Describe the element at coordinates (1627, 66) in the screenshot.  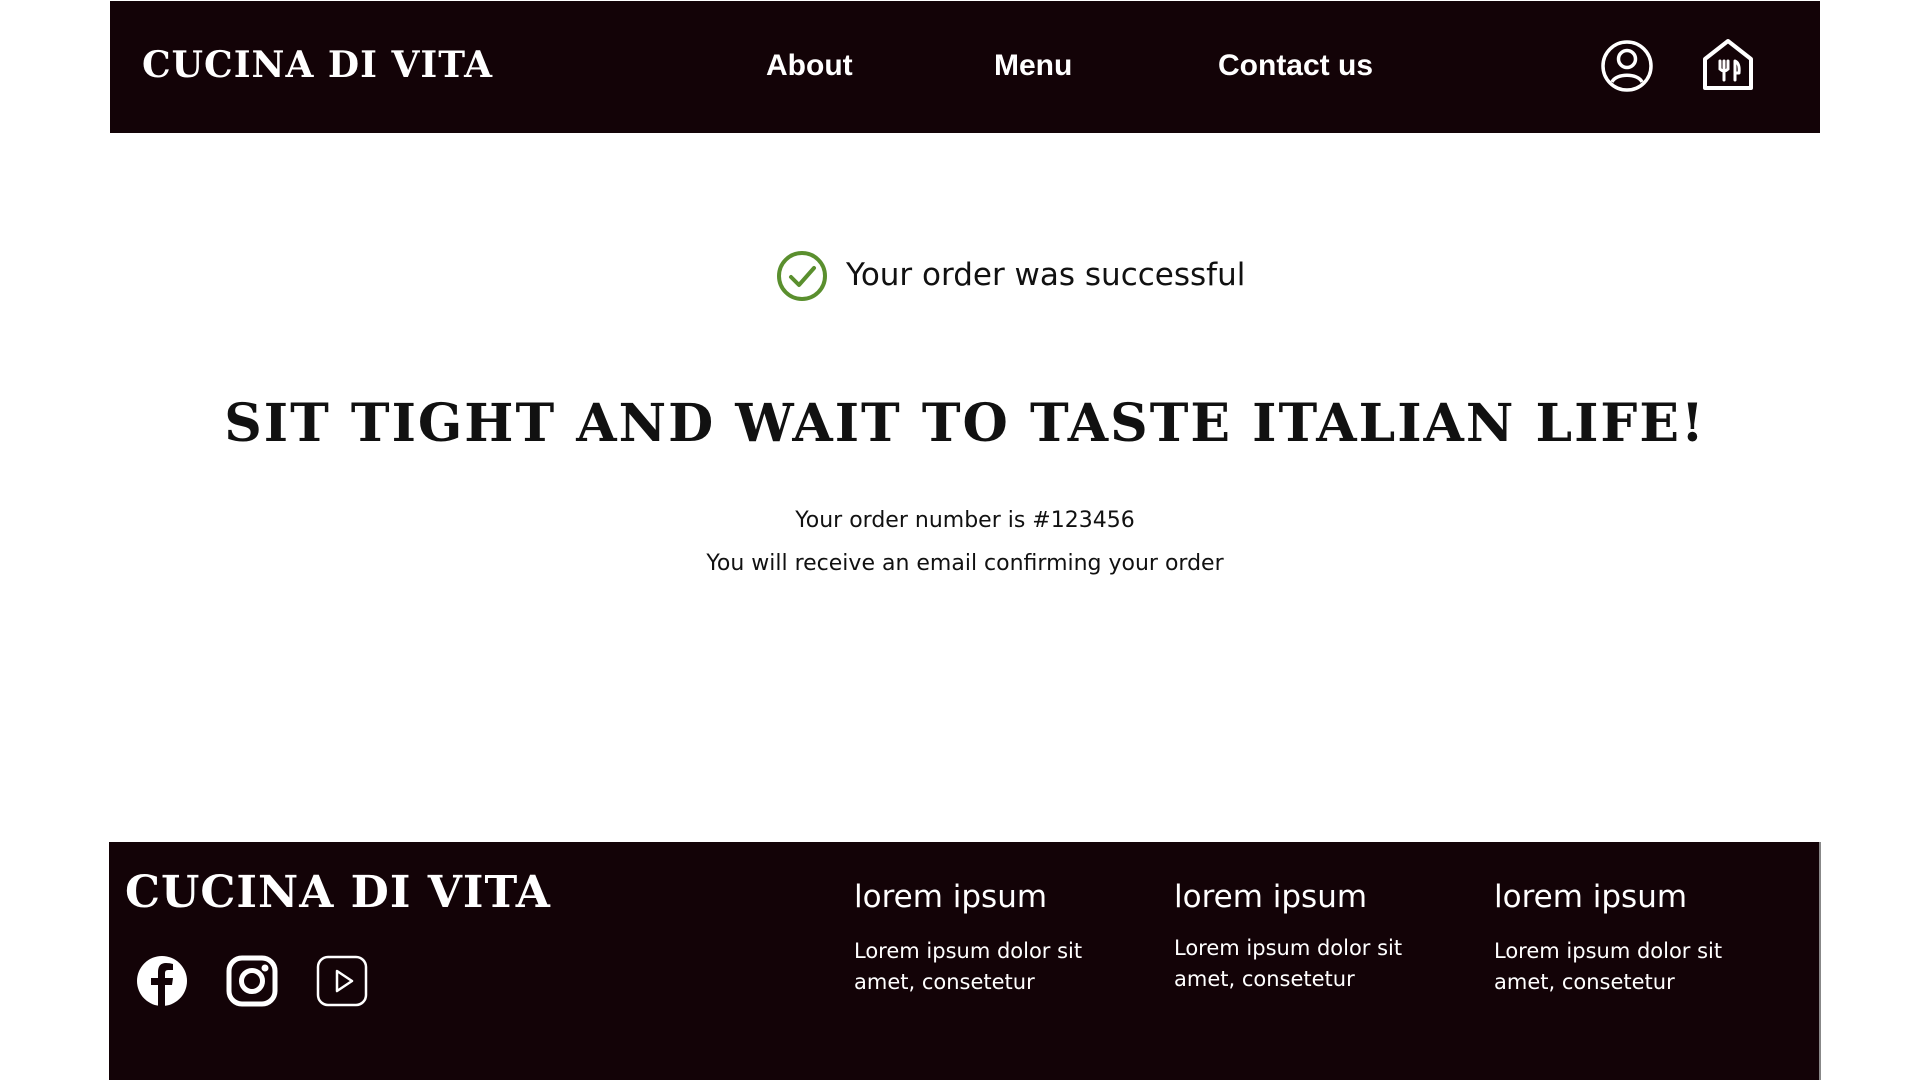
I see `account-icon` at that location.